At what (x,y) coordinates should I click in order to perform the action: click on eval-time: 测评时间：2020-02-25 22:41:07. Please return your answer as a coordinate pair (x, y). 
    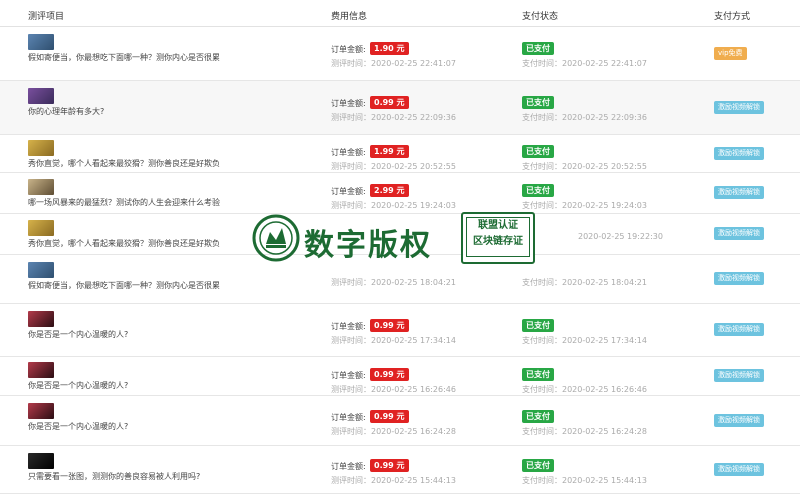
    Looking at the image, I should click on (393, 63).